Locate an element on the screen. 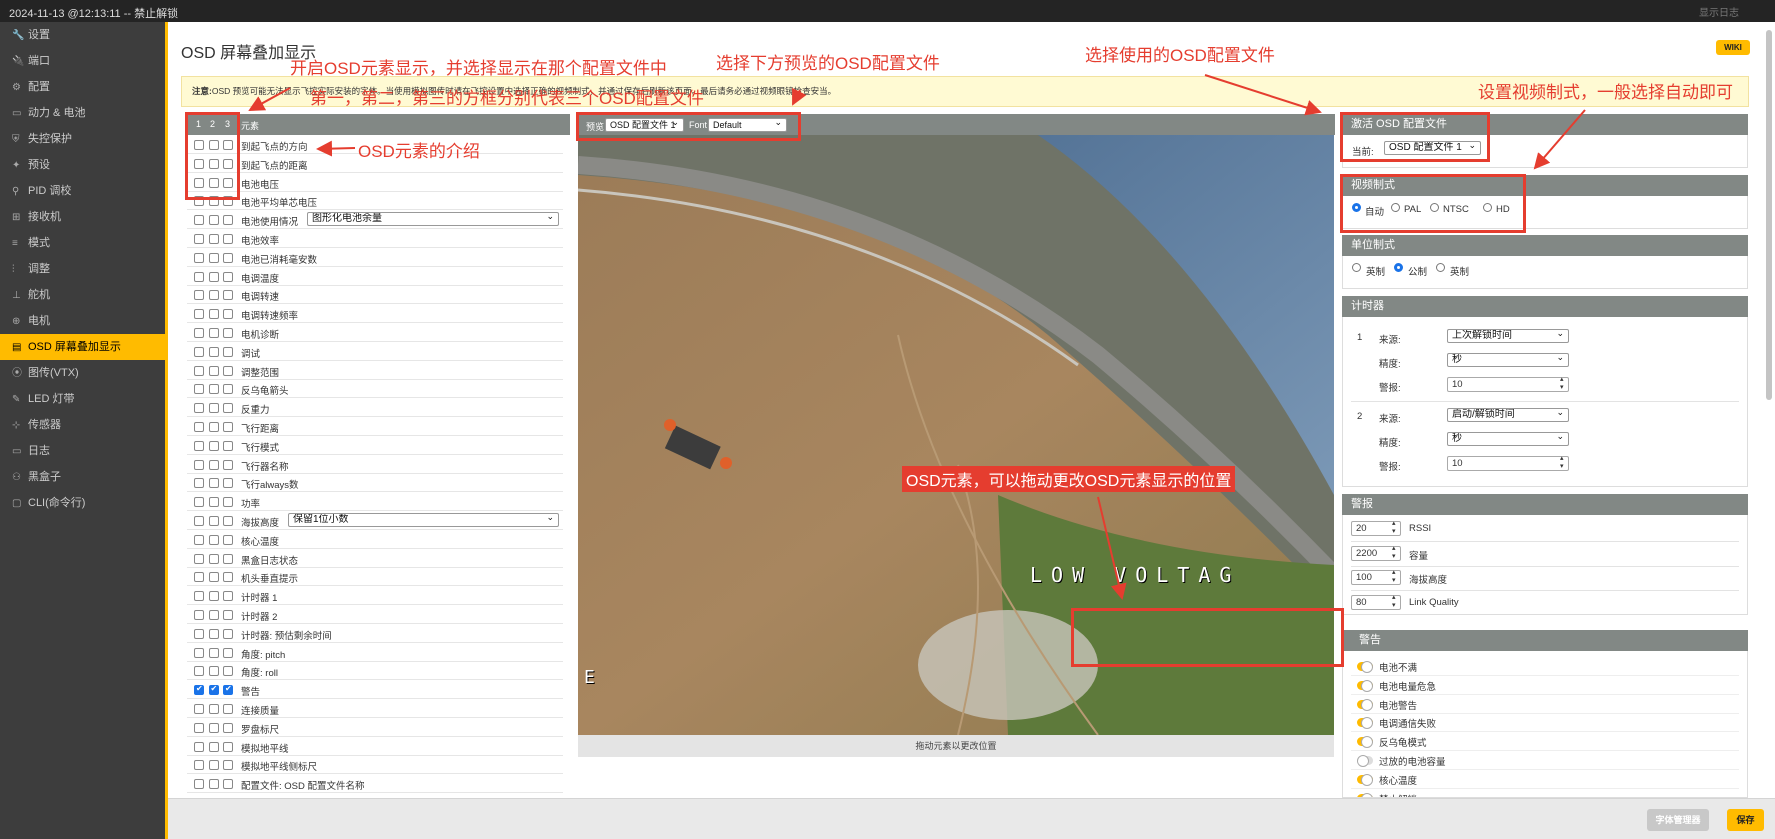 The image size is (1775, 839). sidebar-item-7: ⊞ 接收机 is located at coordinates (82, 217).